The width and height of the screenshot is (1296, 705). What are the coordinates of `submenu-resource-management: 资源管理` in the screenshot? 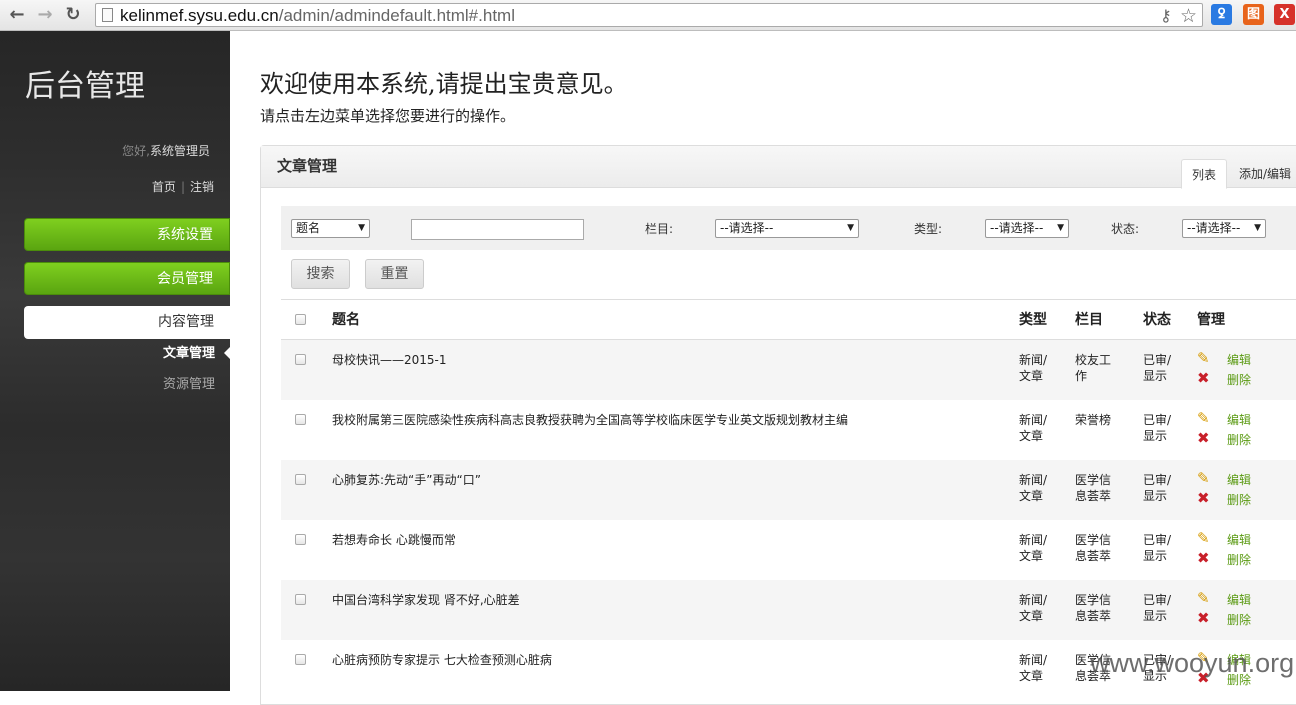 It's located at (189, 385).